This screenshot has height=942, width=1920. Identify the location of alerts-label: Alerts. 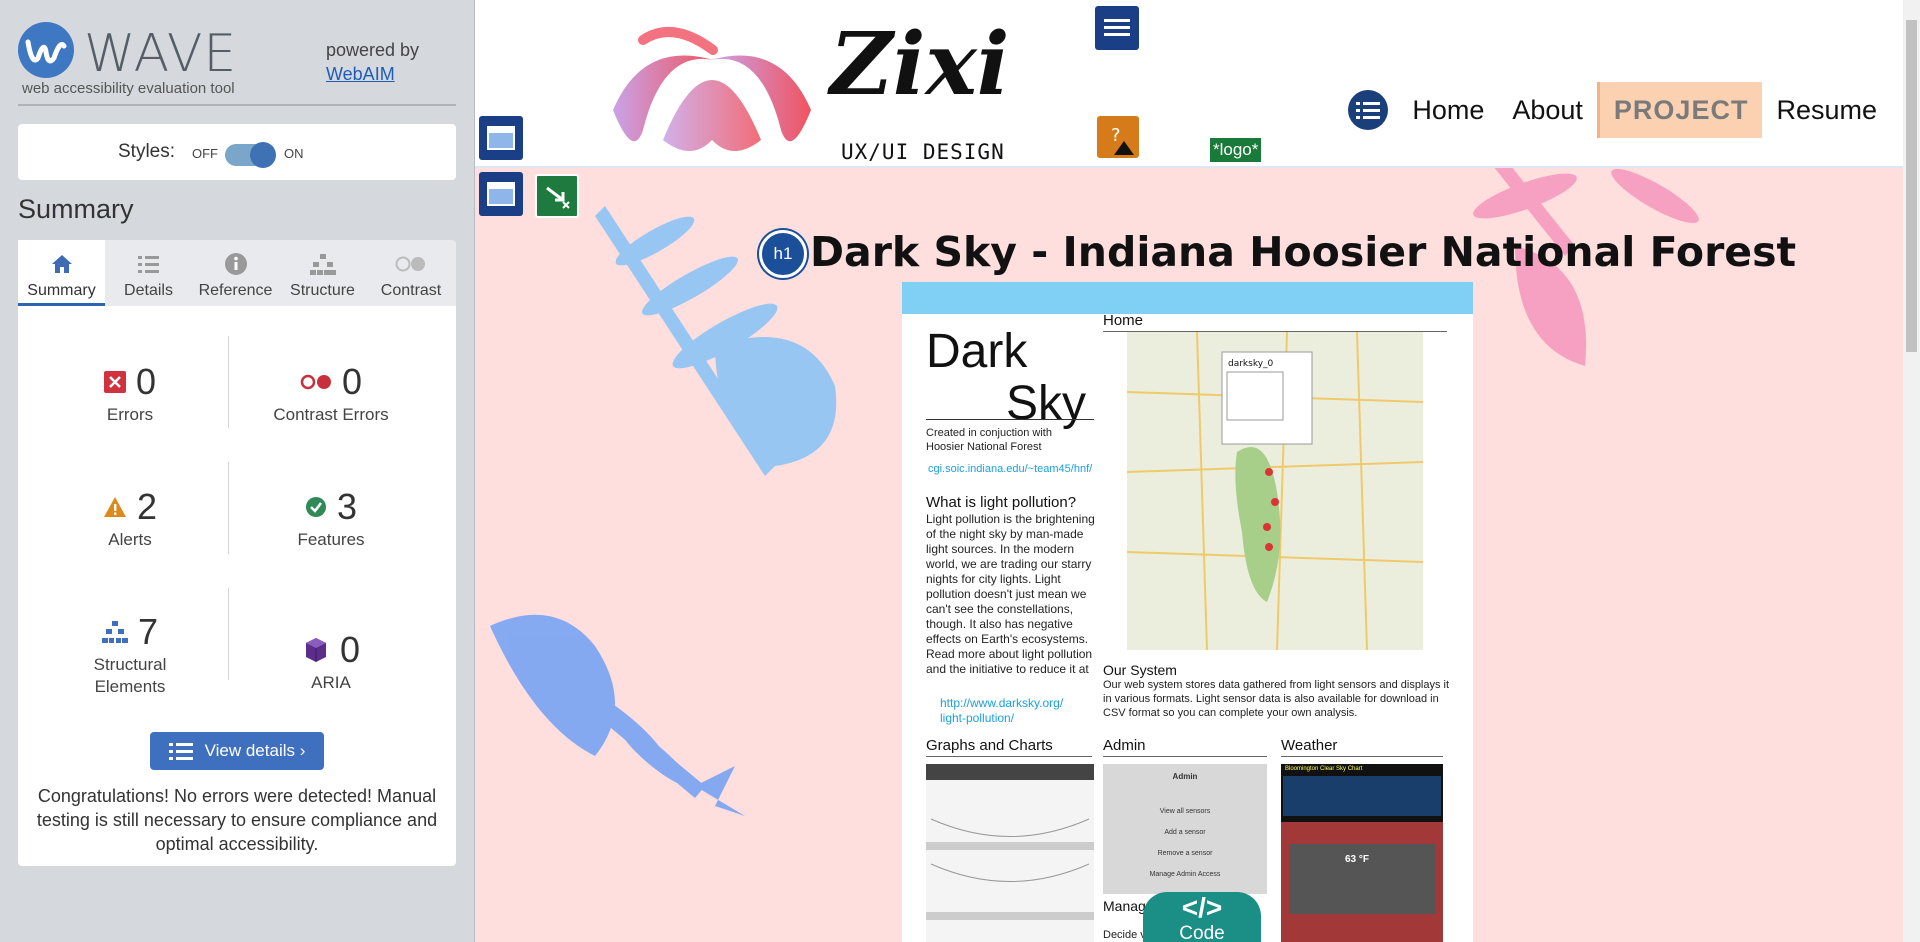
(130, 539).